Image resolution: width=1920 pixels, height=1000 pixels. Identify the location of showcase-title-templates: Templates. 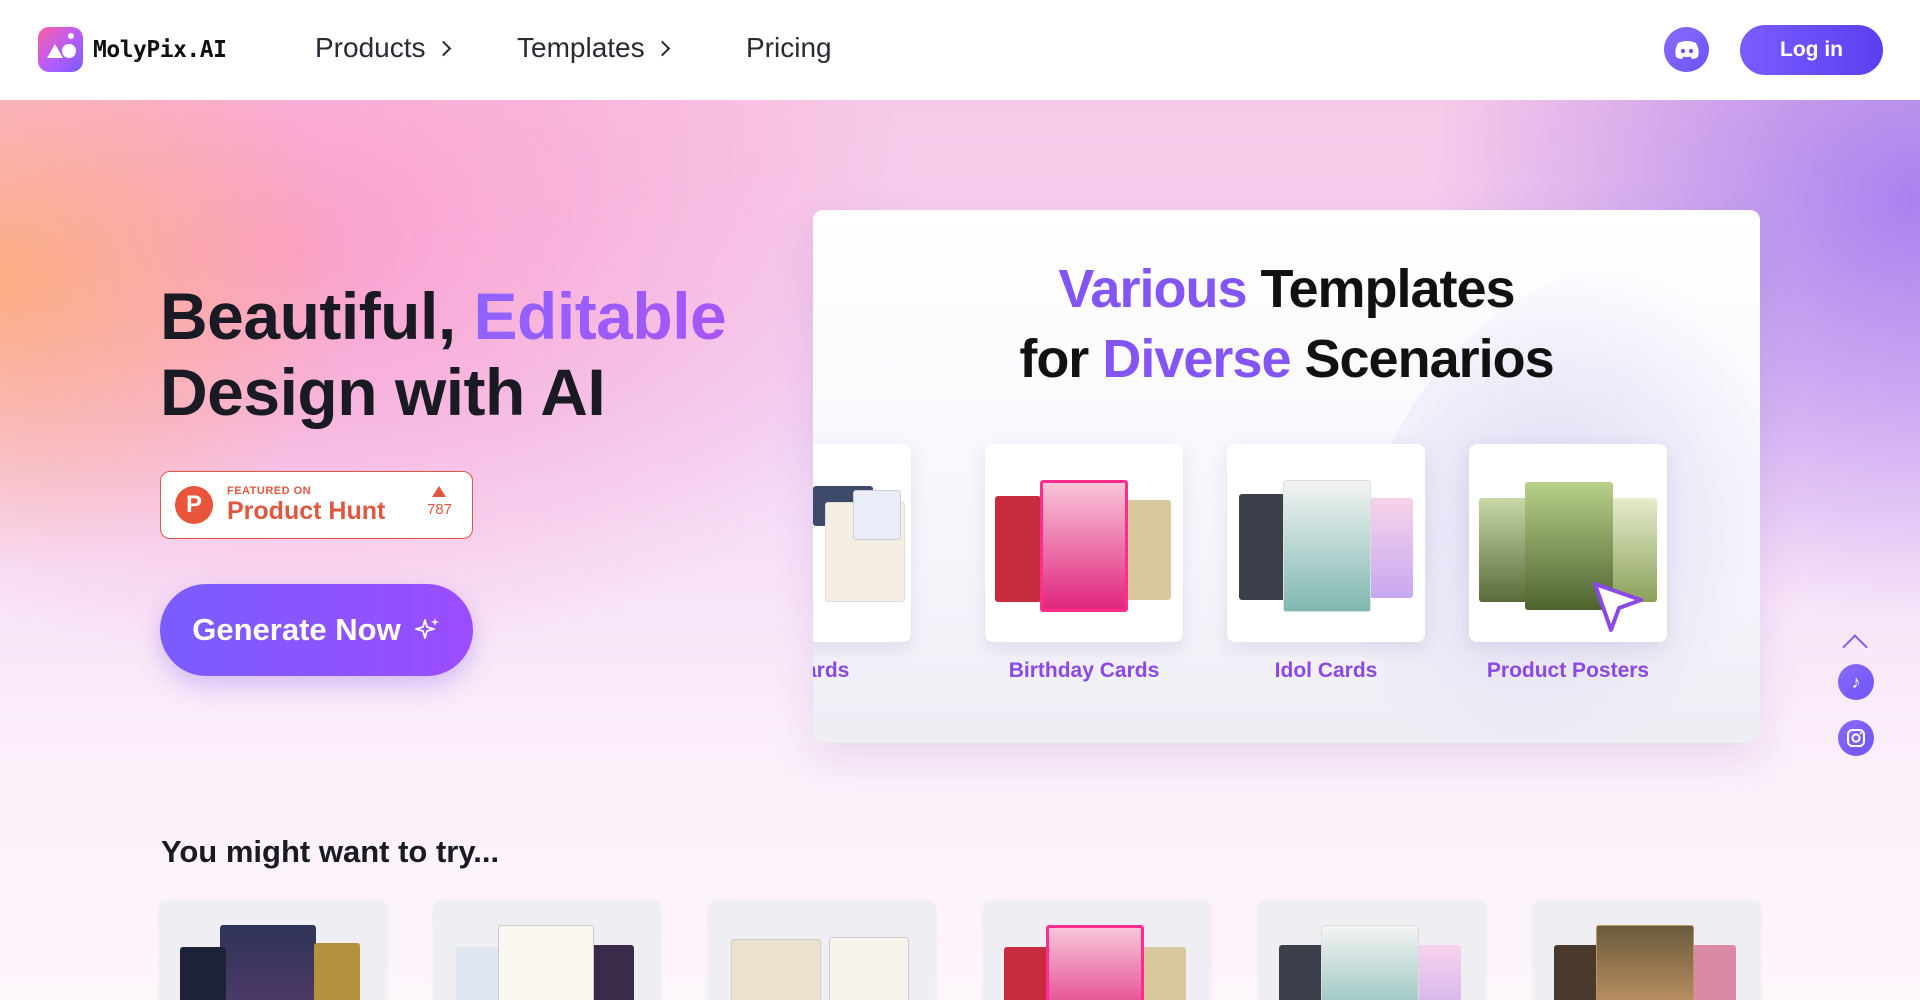
(1380, 289).